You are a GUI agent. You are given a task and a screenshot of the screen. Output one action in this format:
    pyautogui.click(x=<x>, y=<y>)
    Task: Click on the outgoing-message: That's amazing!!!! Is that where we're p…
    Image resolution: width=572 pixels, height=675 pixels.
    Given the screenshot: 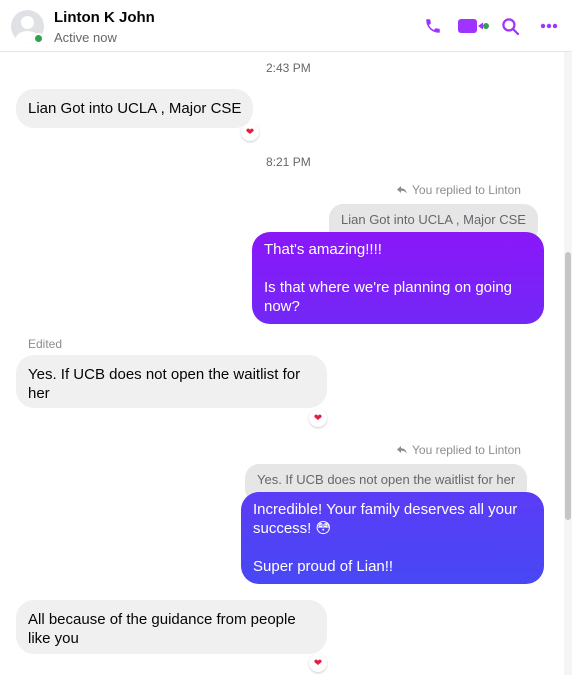 What is the action you would take?
    pyautogui.click(x=398, y=278)
    